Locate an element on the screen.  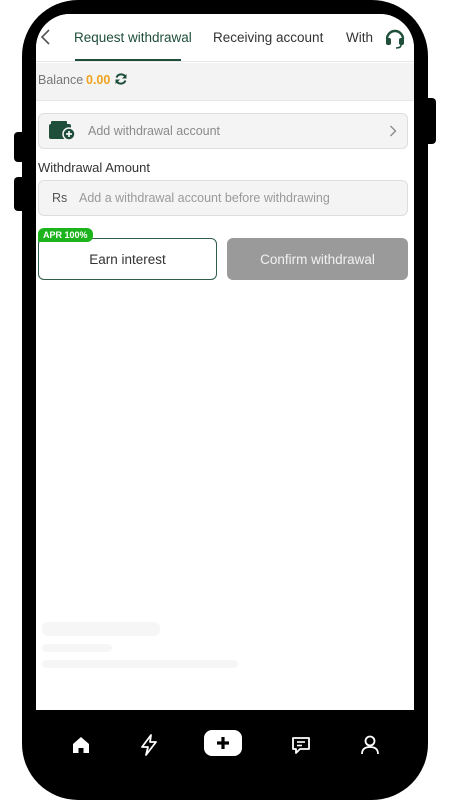
headset-icon is located at coordinates (395, 38).